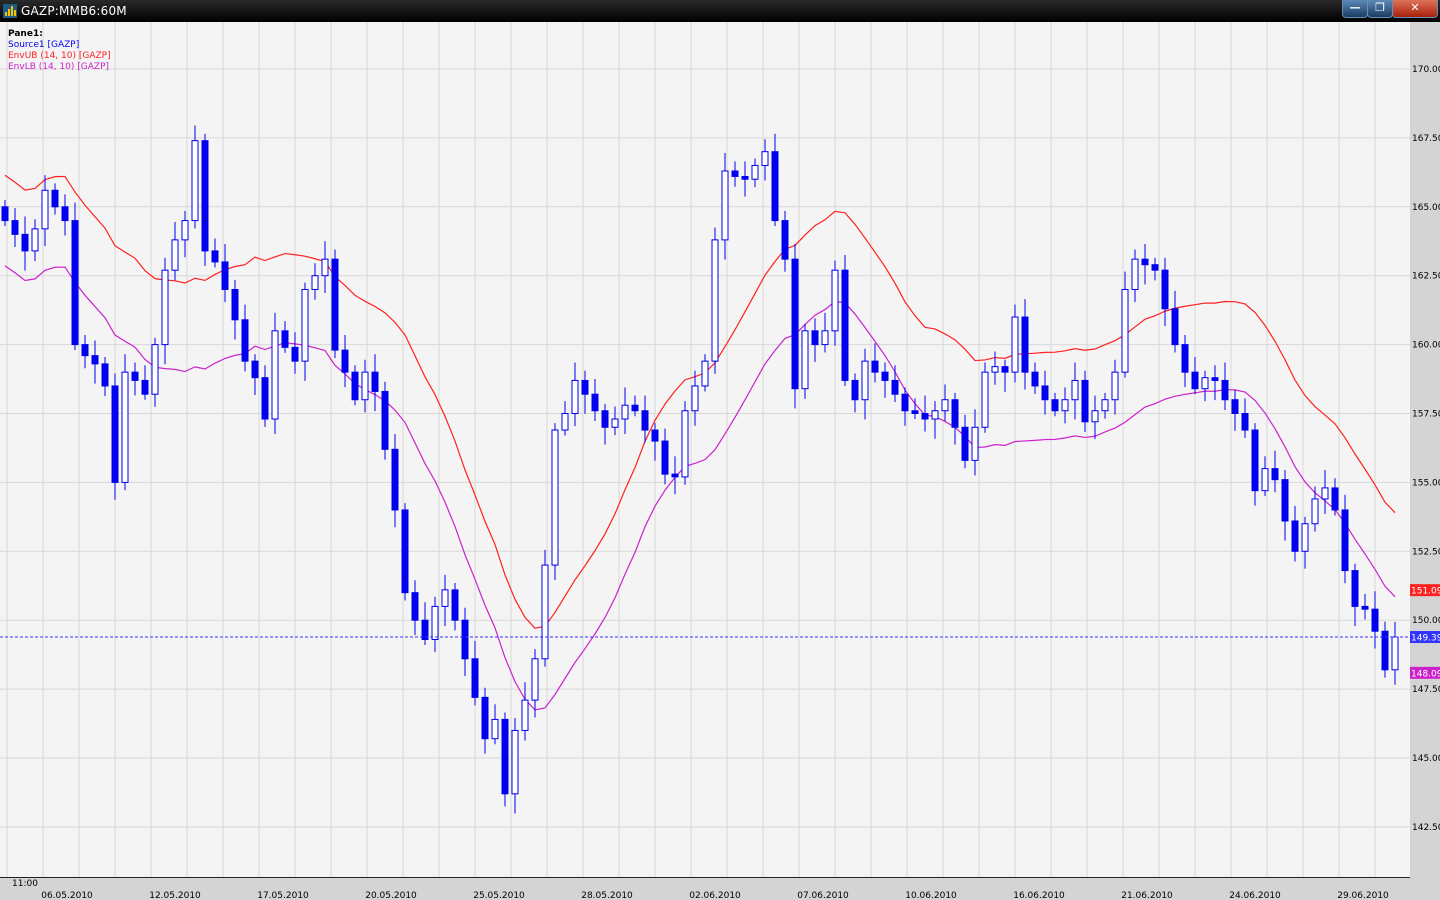 This screenshot has width=1440, height=900. Describe the element at coordinates (1426, 346) in the screenshot. I see `price-tick-label: 160.00` at that location.